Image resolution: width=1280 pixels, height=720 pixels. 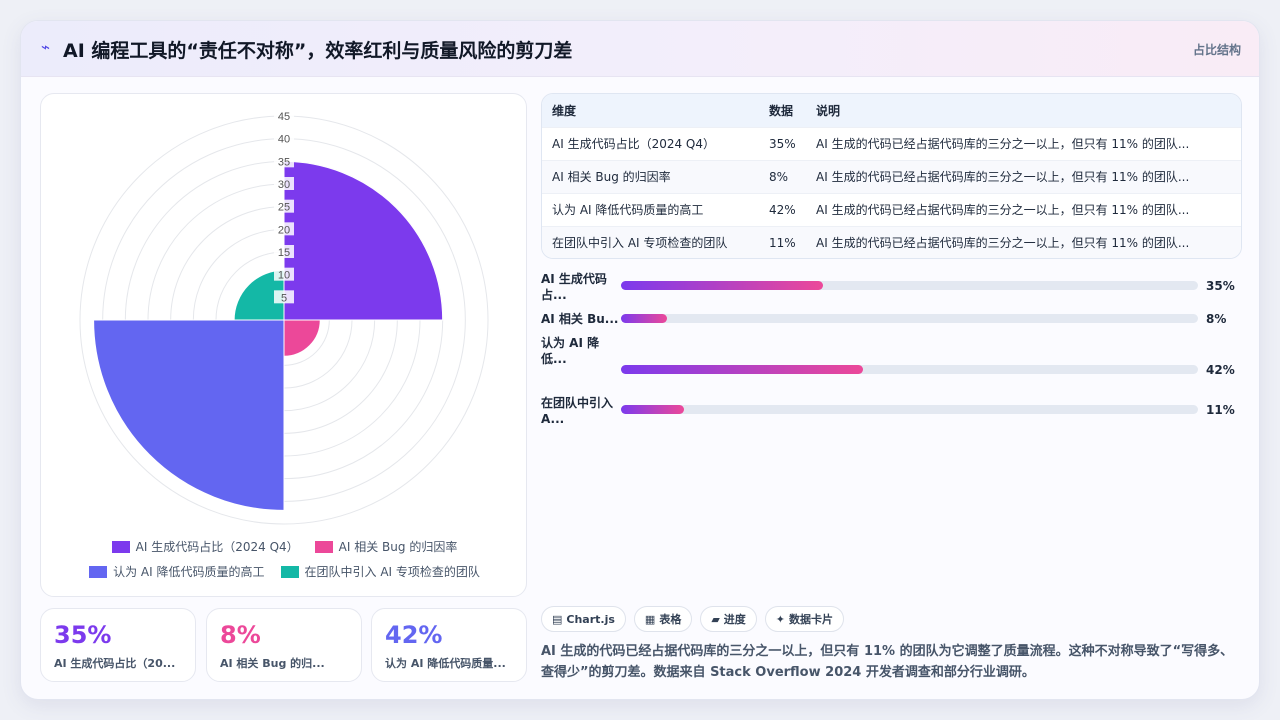 What do you see at coordinates (217, 547) in the screenshot?
I see `legend-label: AI 生成代码占比（2024 Q4）` at bounding box center [217, 547].